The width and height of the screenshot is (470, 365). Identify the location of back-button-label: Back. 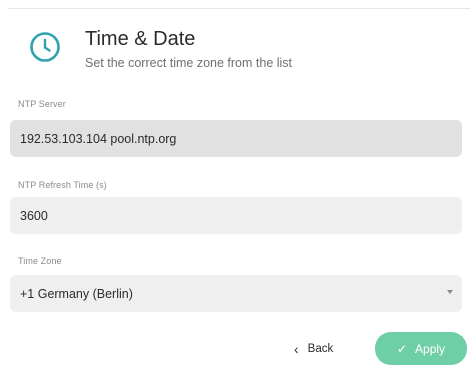
(320, 349).